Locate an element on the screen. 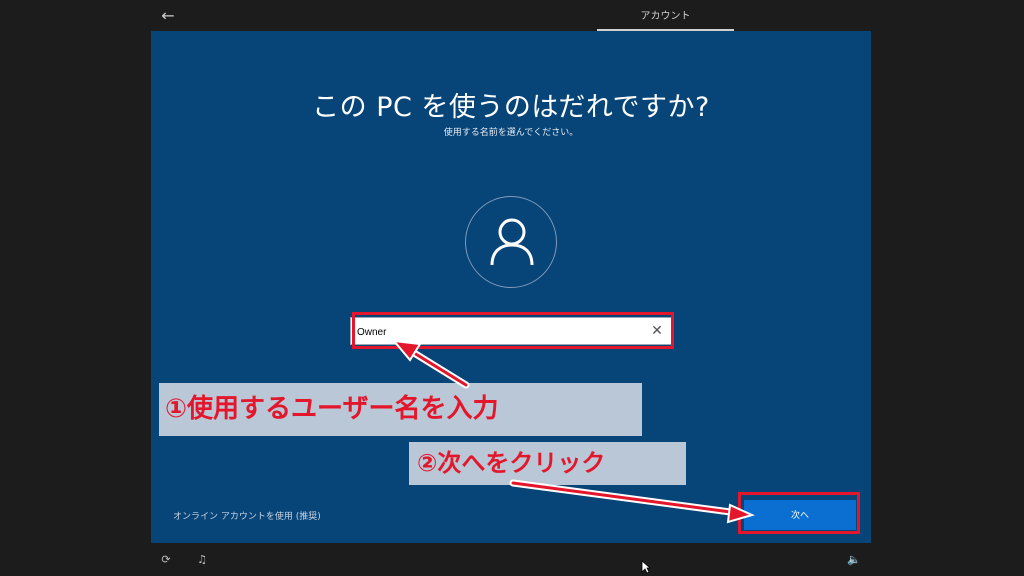 The height and width of the screenshot is (576, 1024). accessibility-icon: ⟳ is located at coordinates (166, 560).